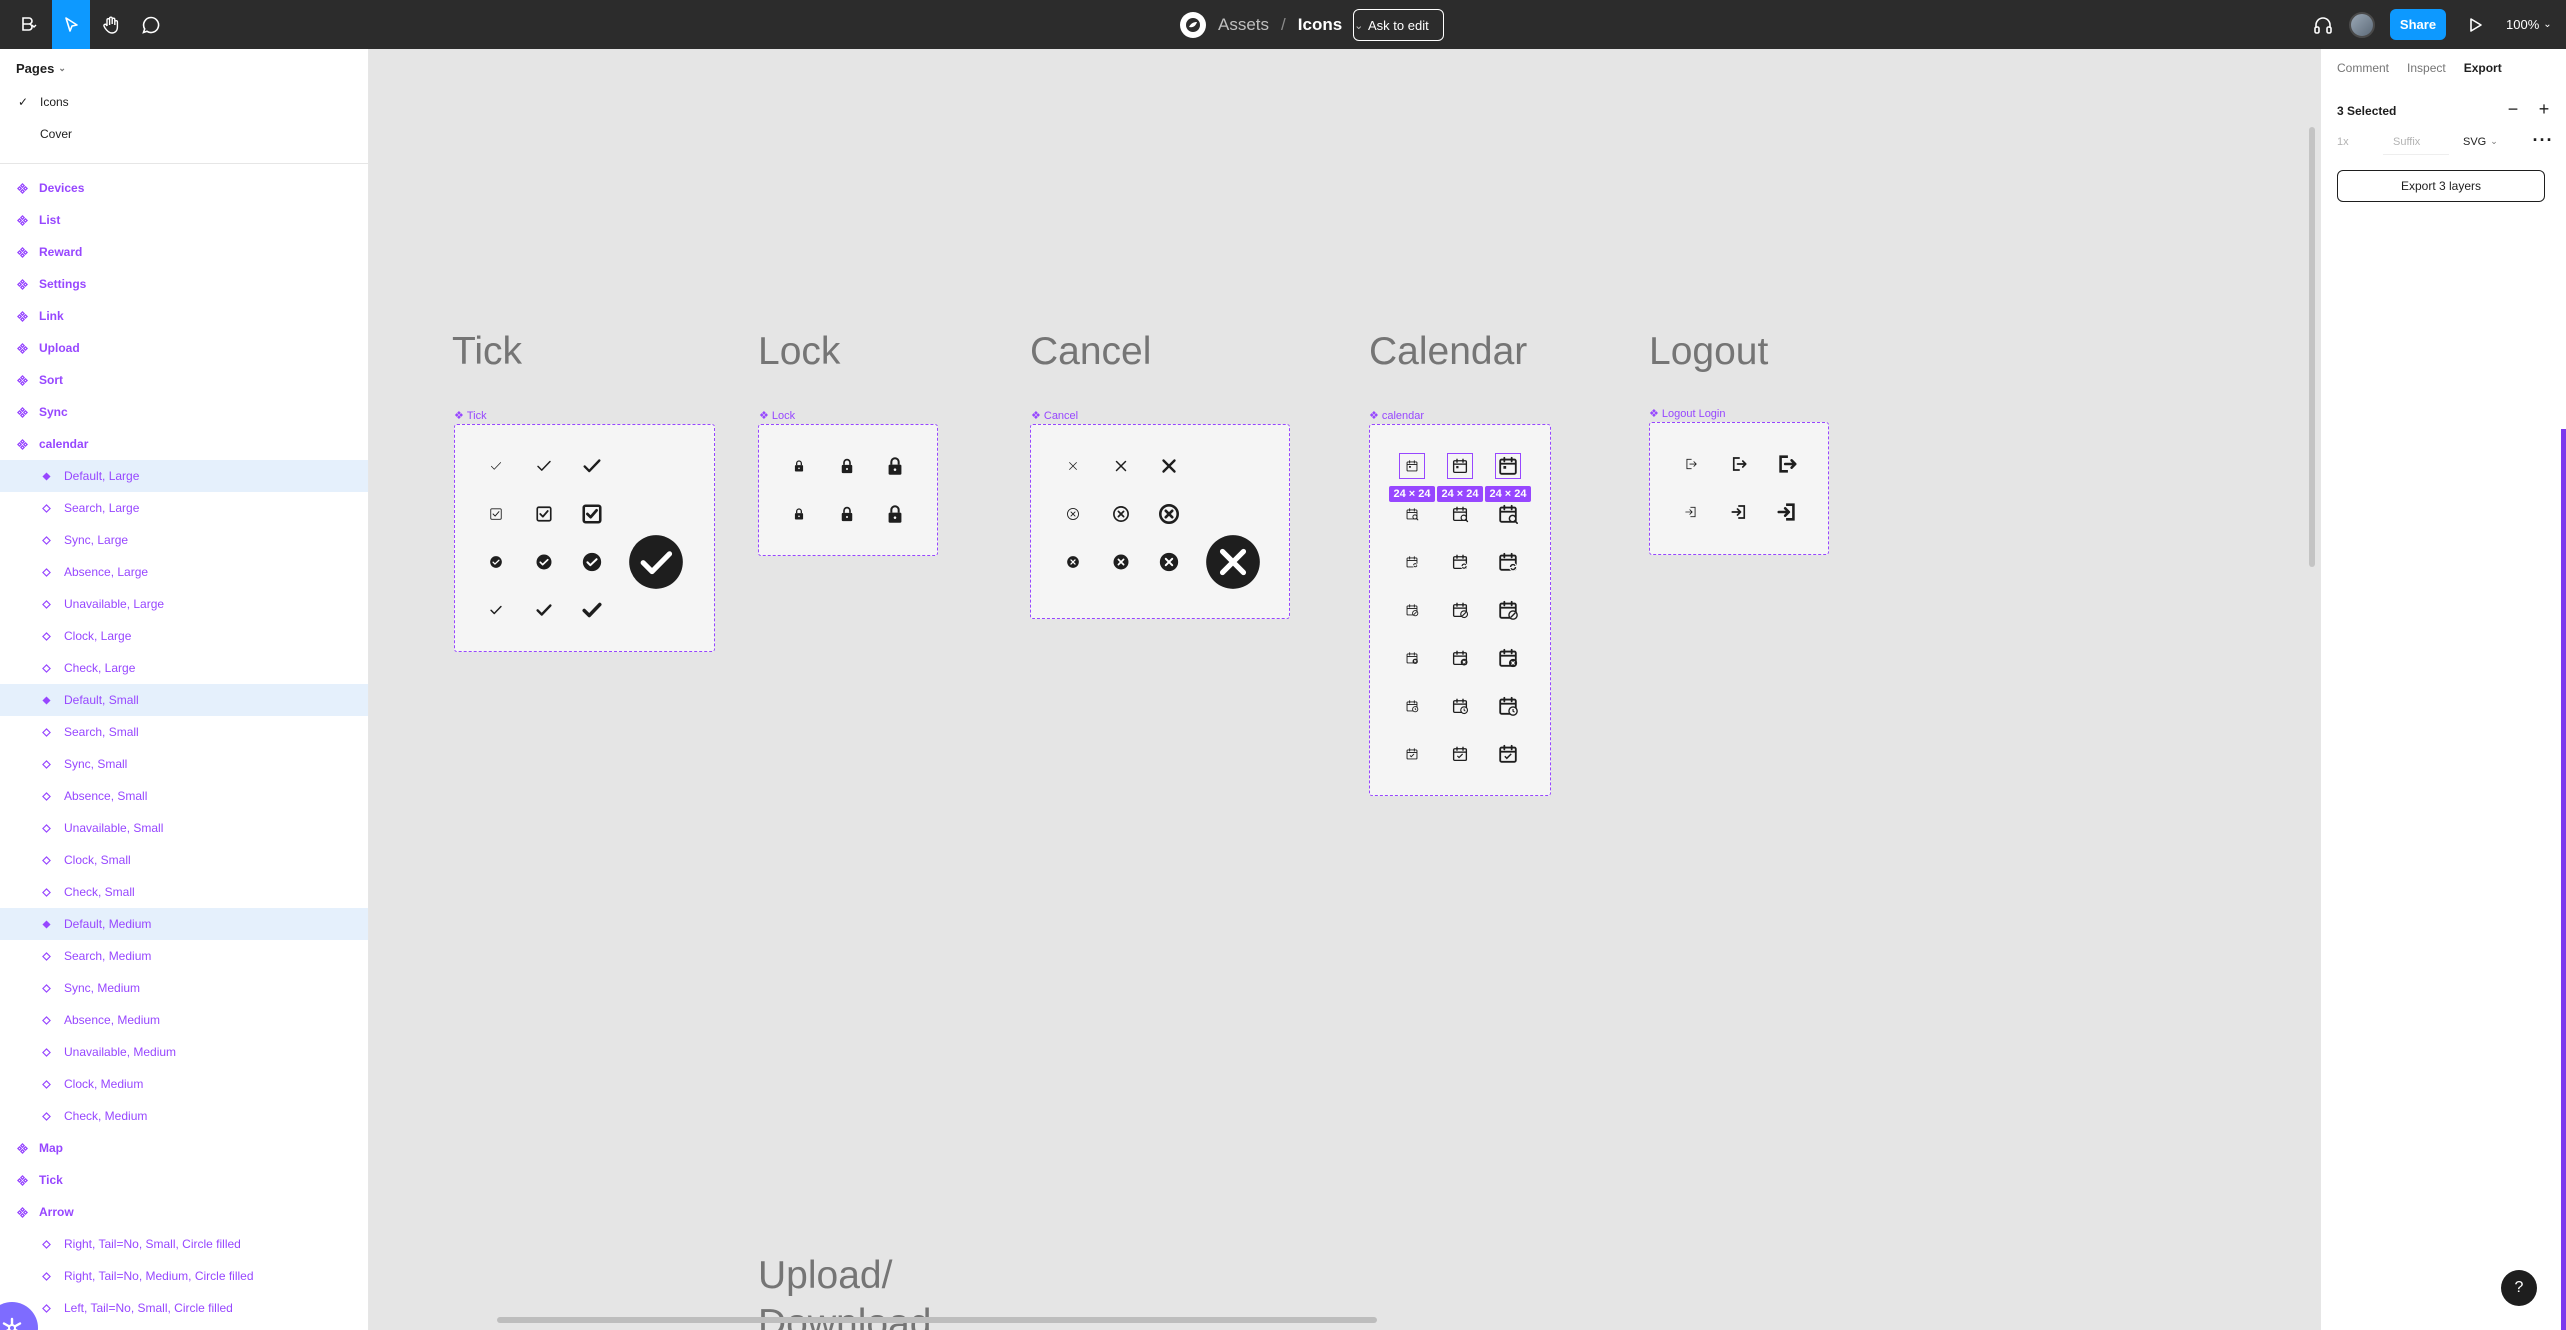 This screenshot has height=1330, width=2566. What do you see at coordinates (184, 668) in the screenshot?
I see `layer-row: Check, Large` at bounding box center [184, 668].